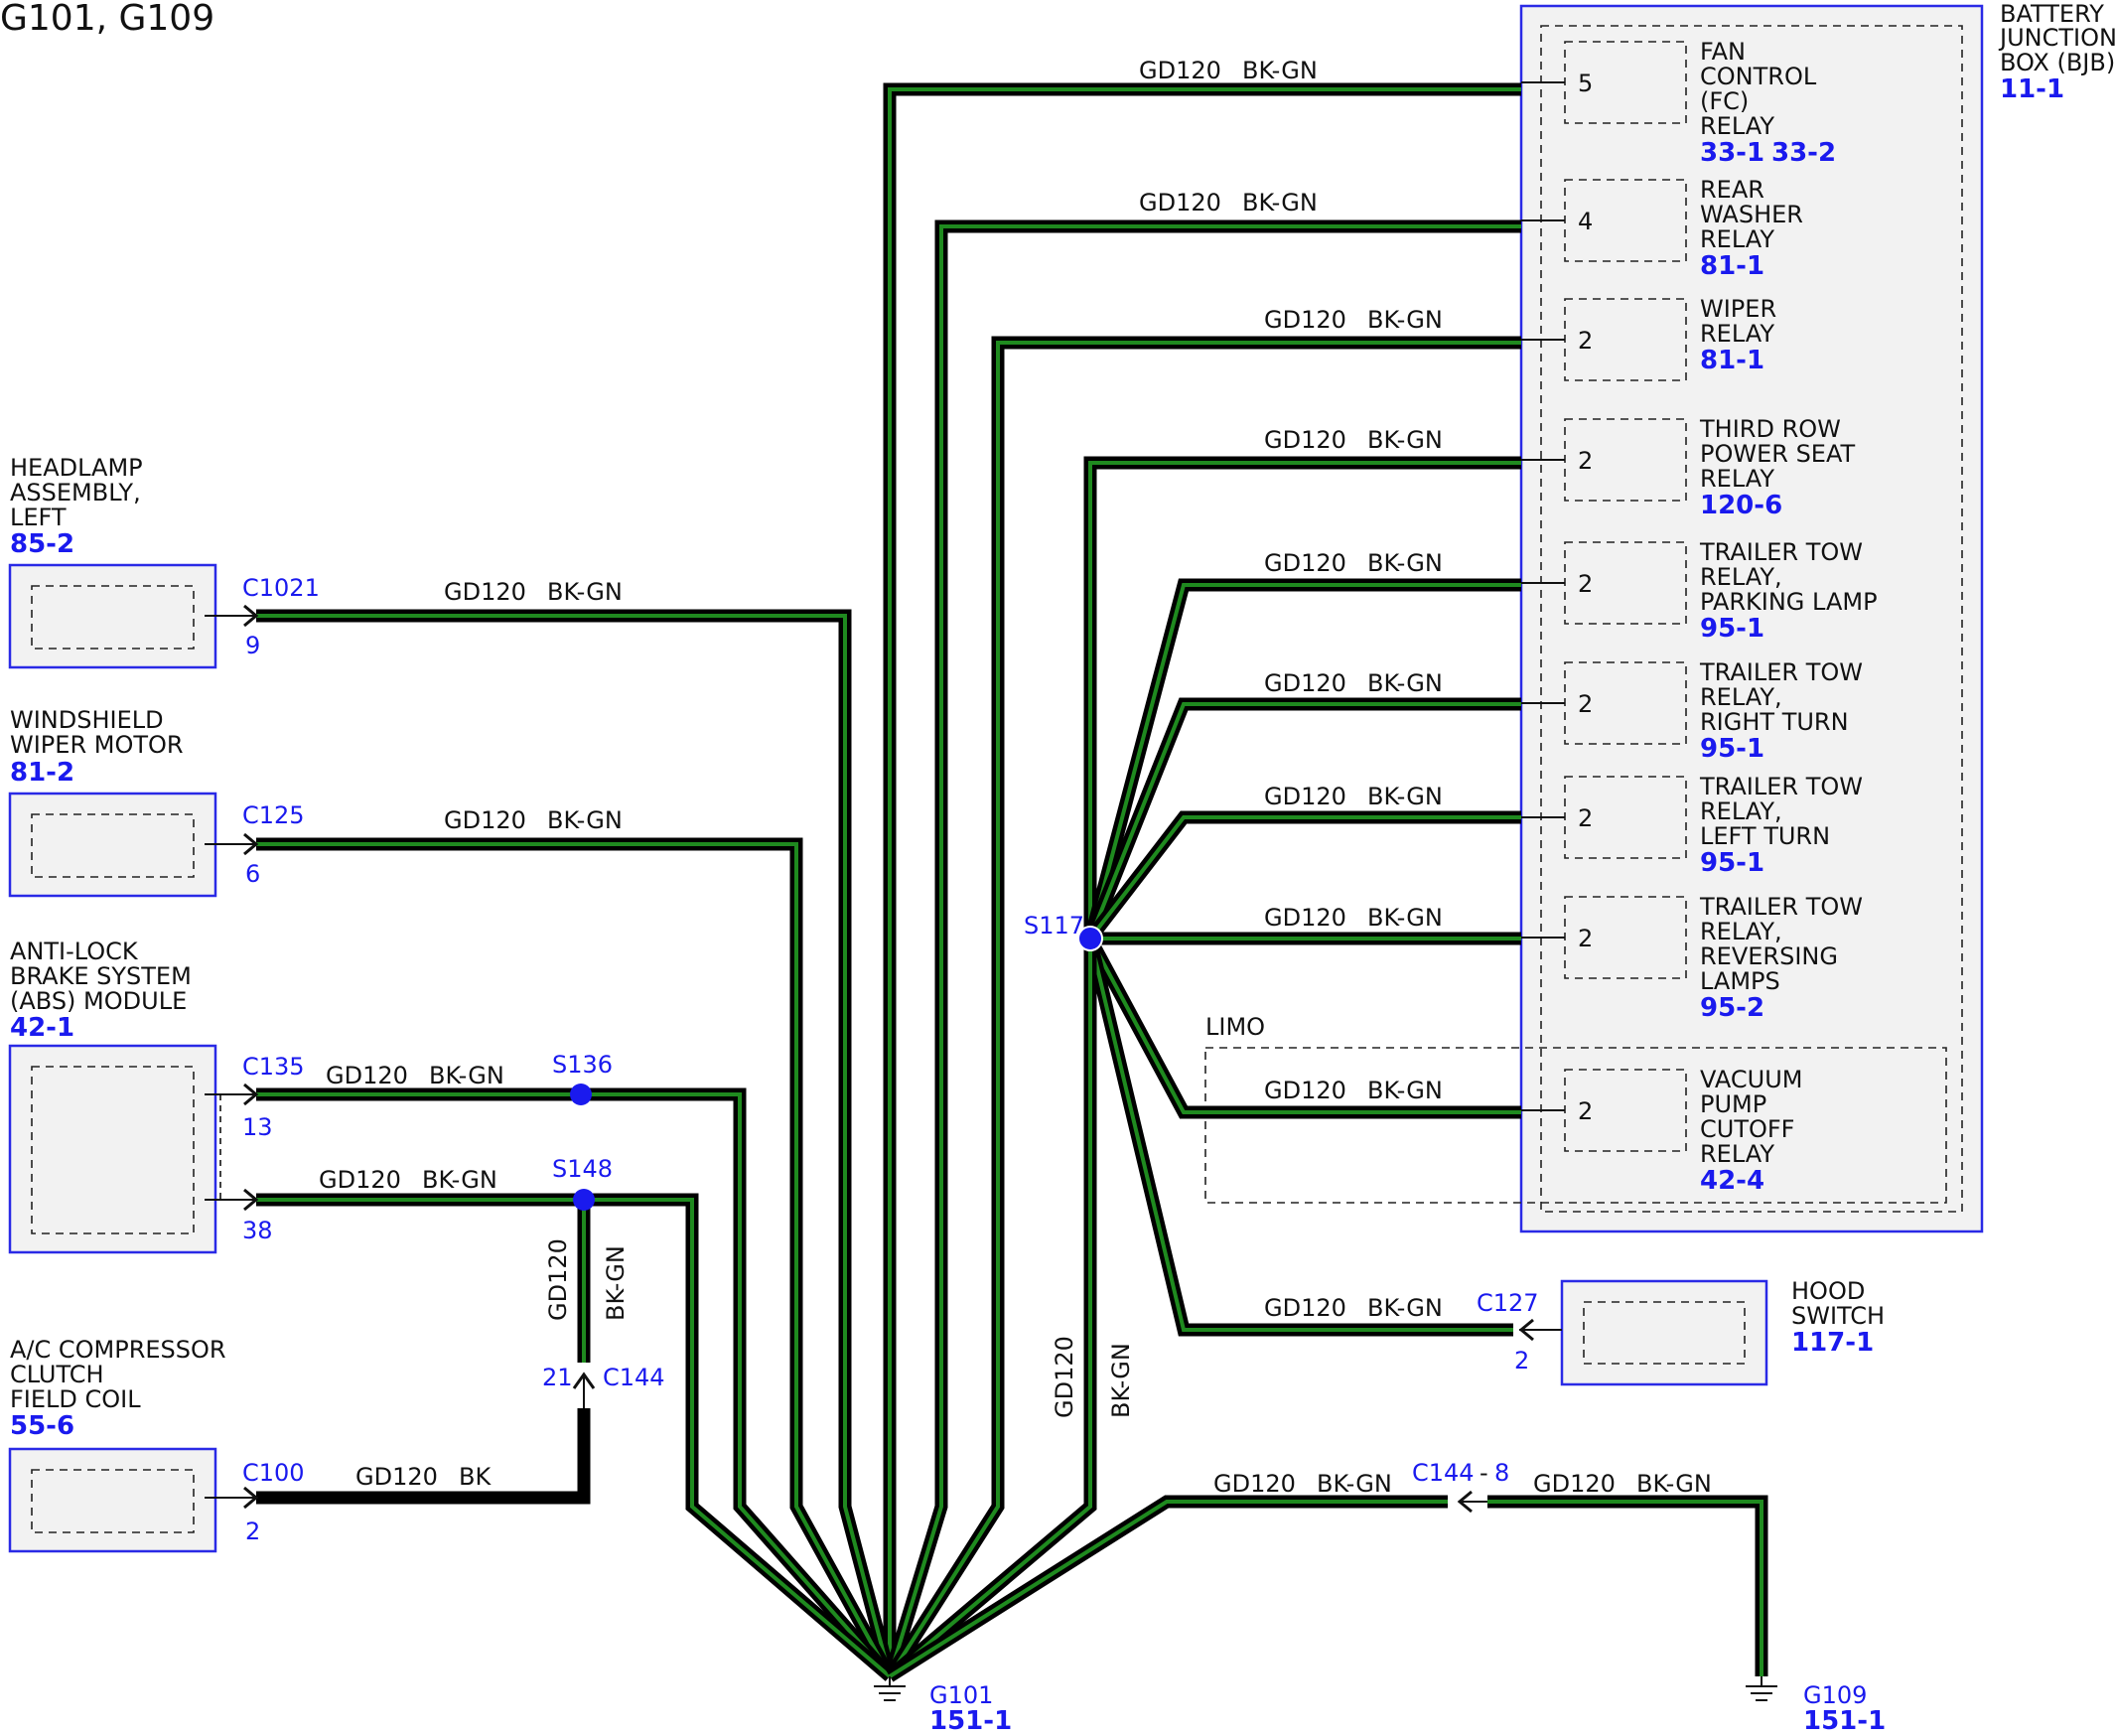  What do you see at coordinates (459, 1180) in the screenshot?
I see `label-abs-38-color: BK-GN` at bounding box center [459, 1180].